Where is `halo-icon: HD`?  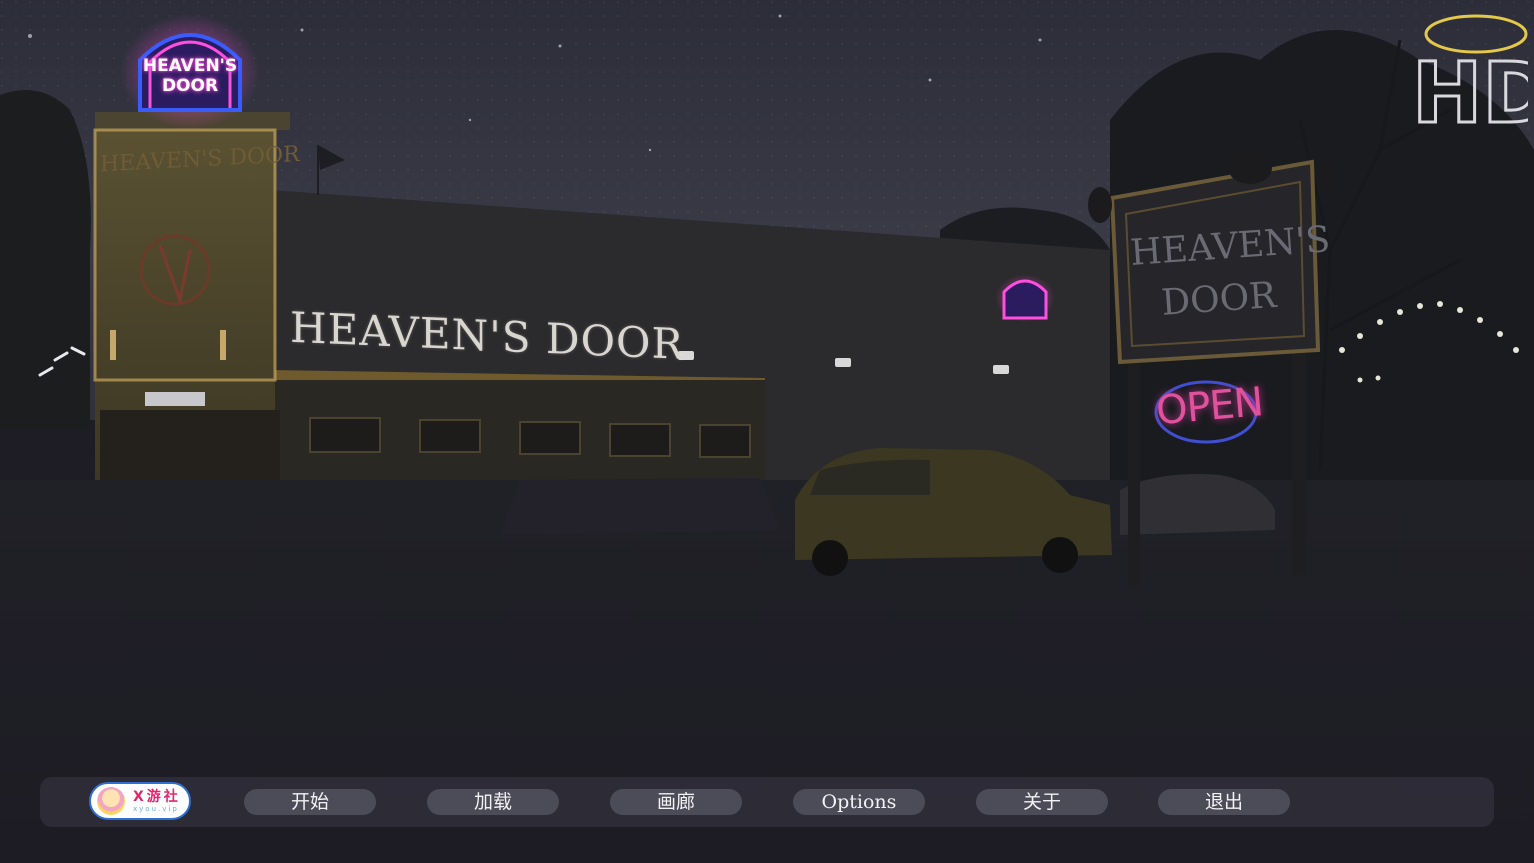 halo-icon: HD is located at coordinates (1469, 74).